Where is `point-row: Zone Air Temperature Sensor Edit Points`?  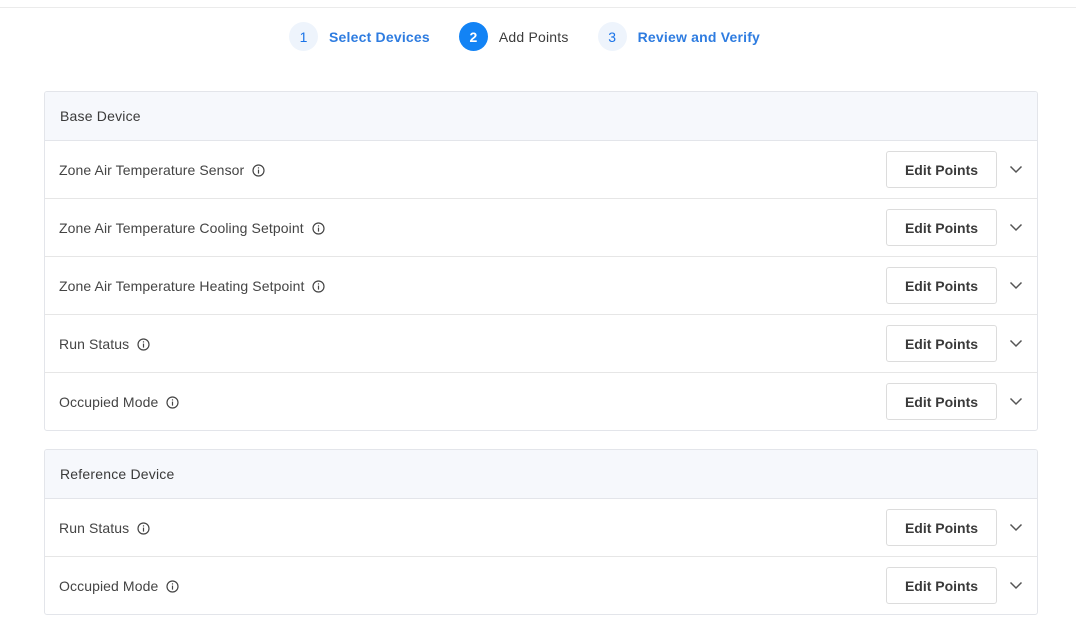
point-row: Zone Air Temperature Sensor Edit Points is located at coordinates (541, 170).